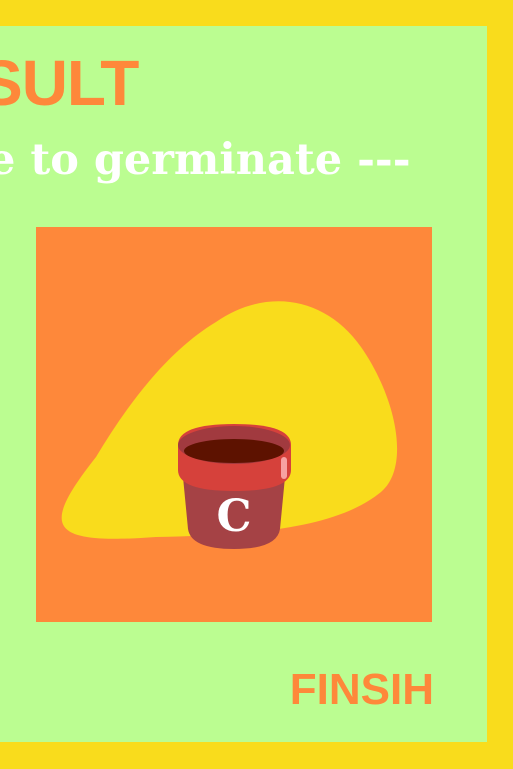  What do you see at coordinates (205, 160) in the screenshot?
I see `result-subtitle: e to germinate ---` at bounding box center [205, 160].